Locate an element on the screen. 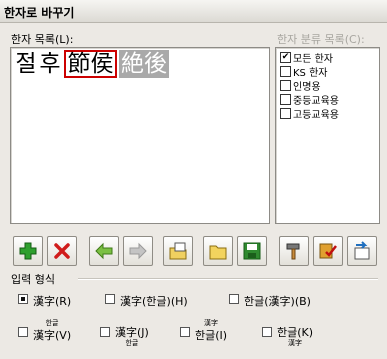  option-ruby-i: 漢字 한글(I) is located at coordinates (215, 332).